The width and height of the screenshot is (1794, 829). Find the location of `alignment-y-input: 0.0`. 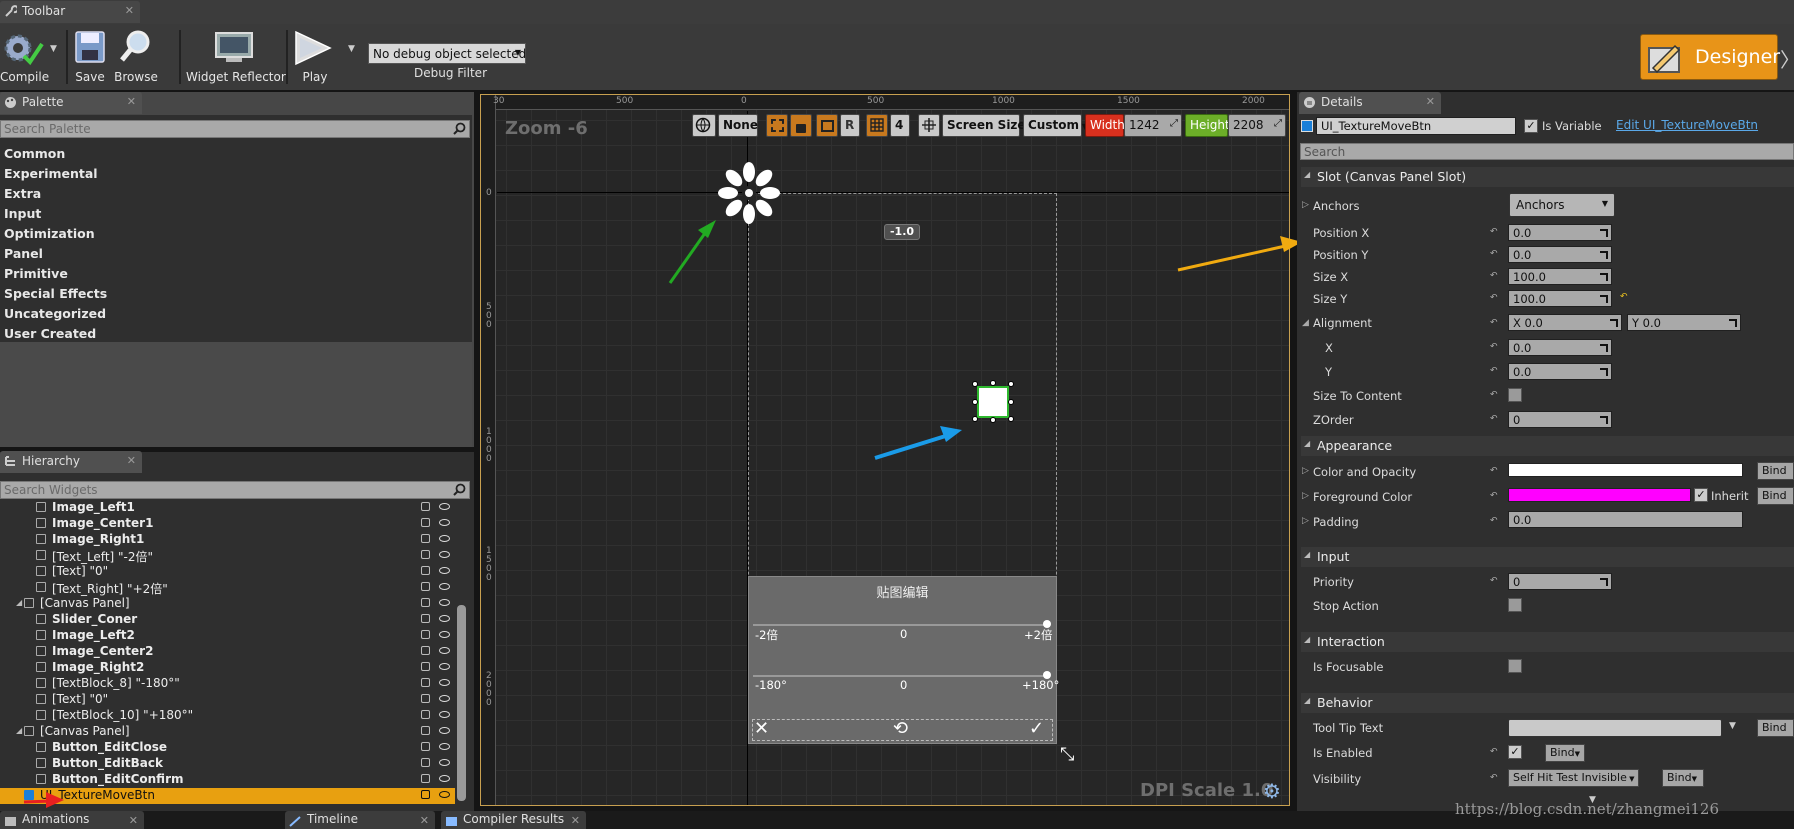

alignment-y-input: 0.0 is located at coordinates (1560, 371).